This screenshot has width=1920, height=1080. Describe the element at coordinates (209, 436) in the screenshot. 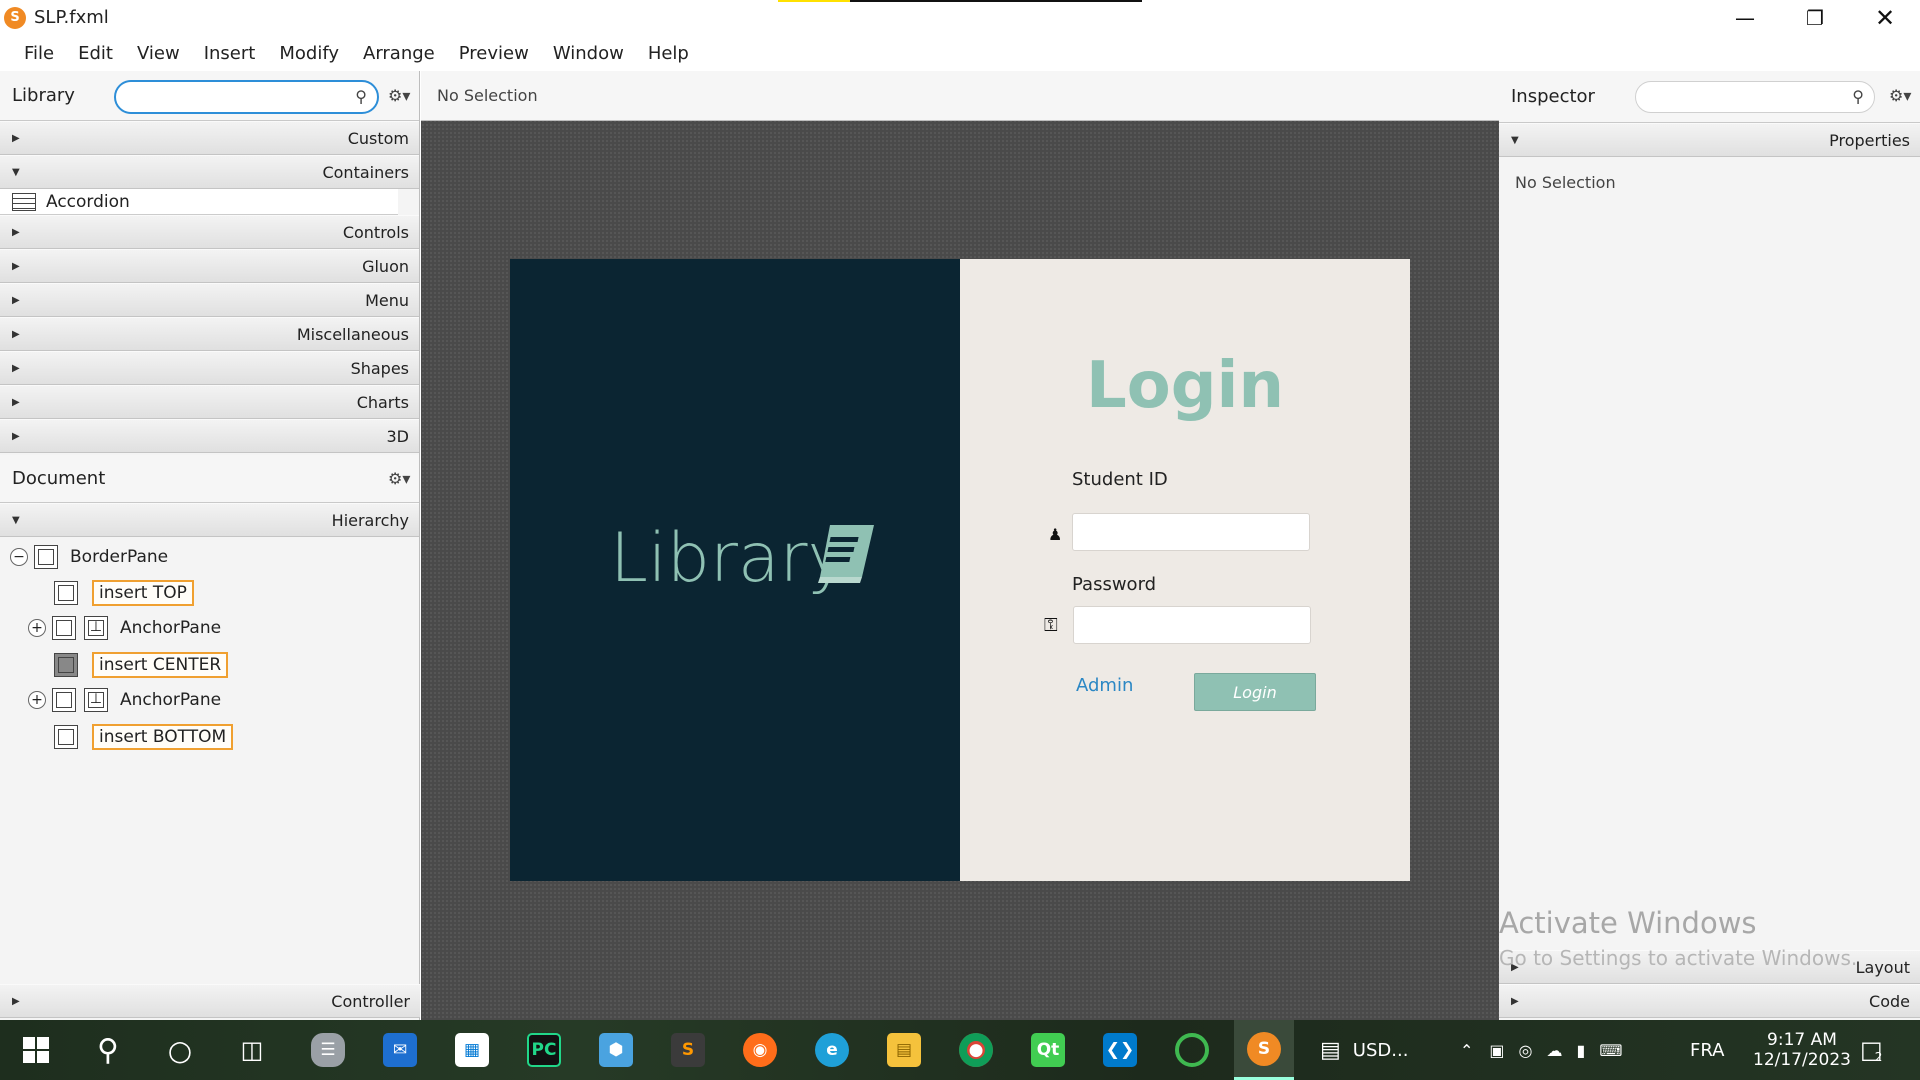

I see `section-3d: ▶ 3D` at that location.